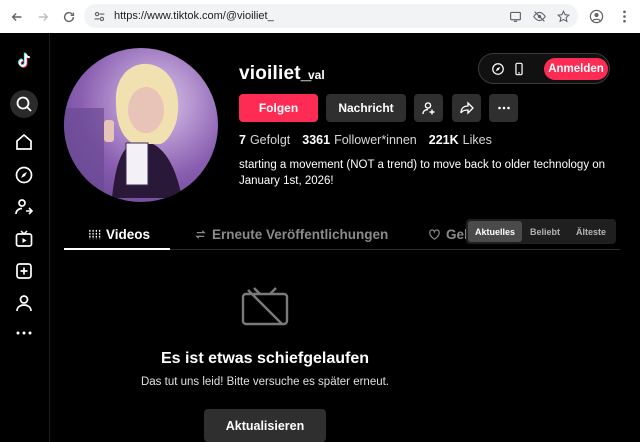 The image size is (640, 442). What do you see at coordinates (265, 358) in the screenshot?
I see `error-title: Es ist etwas schiefgelaufen` at bounding box center [265, 358].